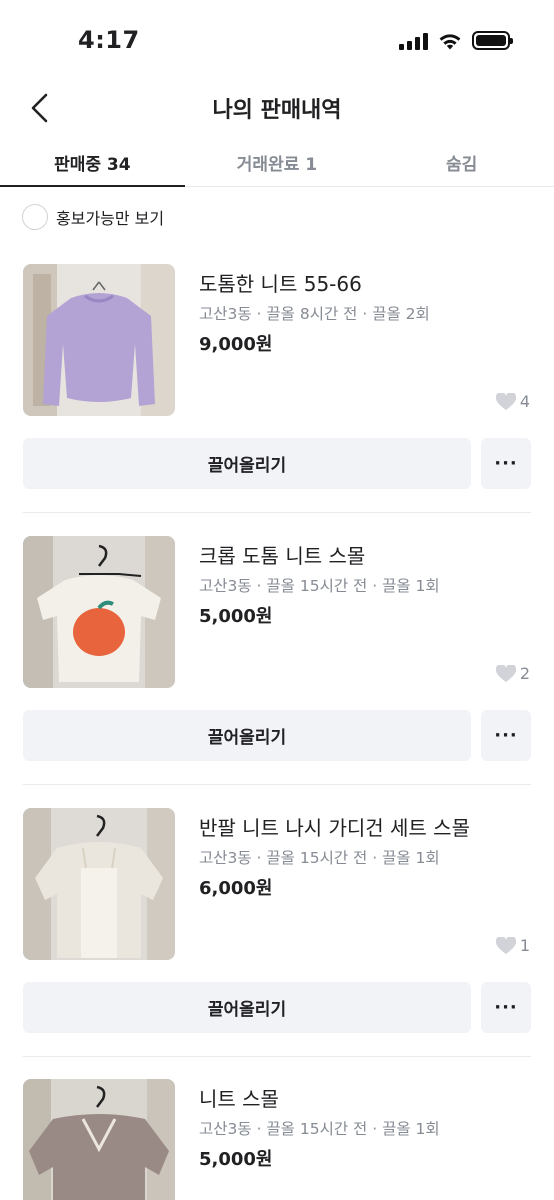  What do you see at coordinates (239, 1099) in the screenshot?
I see `item-title: 니트 스몰` at bounding box center [239, 1099].